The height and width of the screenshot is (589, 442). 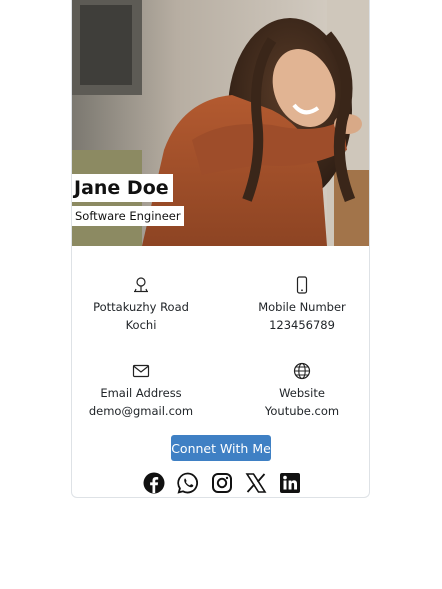 I want to click on mobile-block: Mobile Number 123456789, so click(x=298, y=305).